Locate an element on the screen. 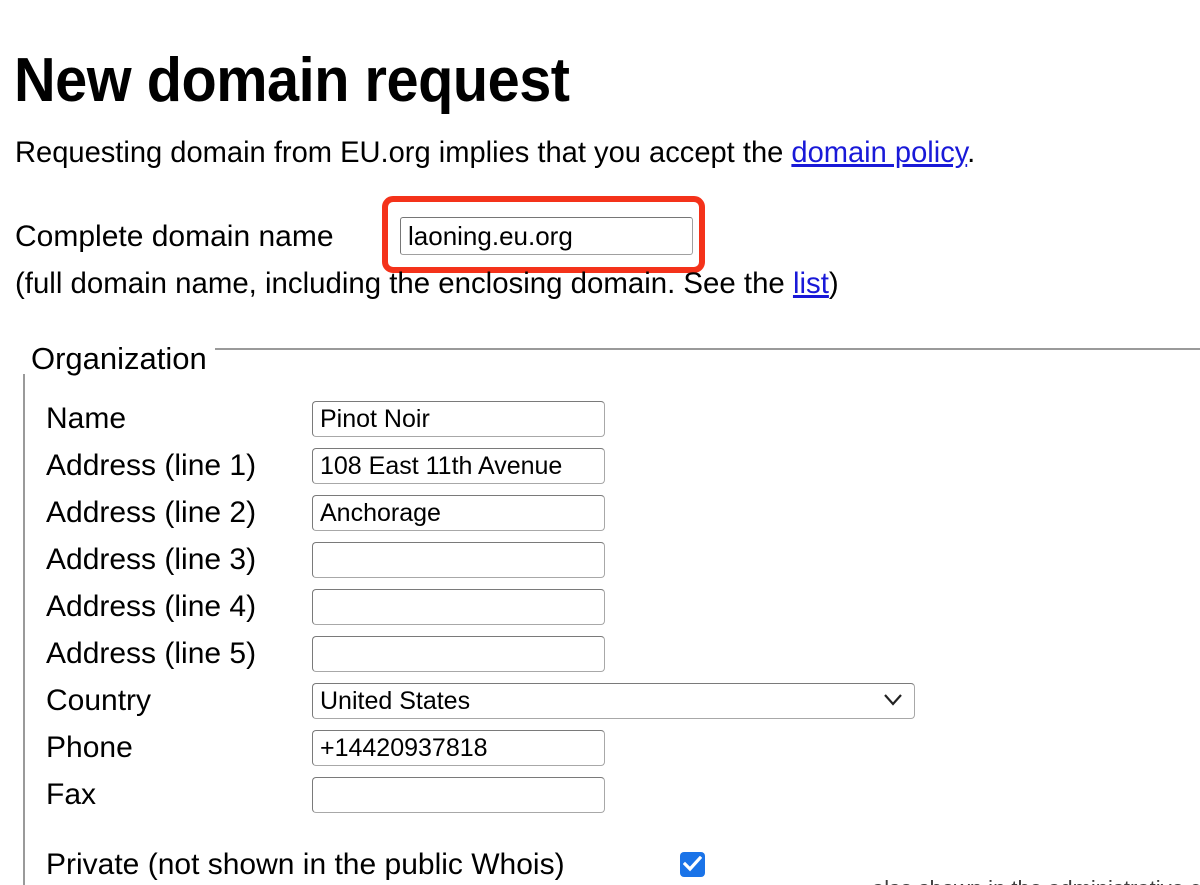 Image resolution: width=1200 pixels, height=885 pixels. label-phone: Phone is located at coordinates (89, 747).